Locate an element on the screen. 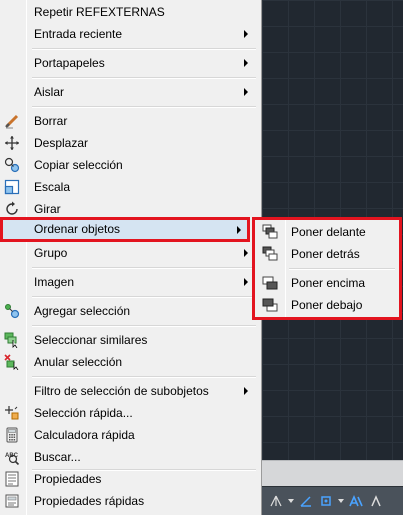 The image size is (403, 515). quick-properties-icon is located at coordinates (12, 501).